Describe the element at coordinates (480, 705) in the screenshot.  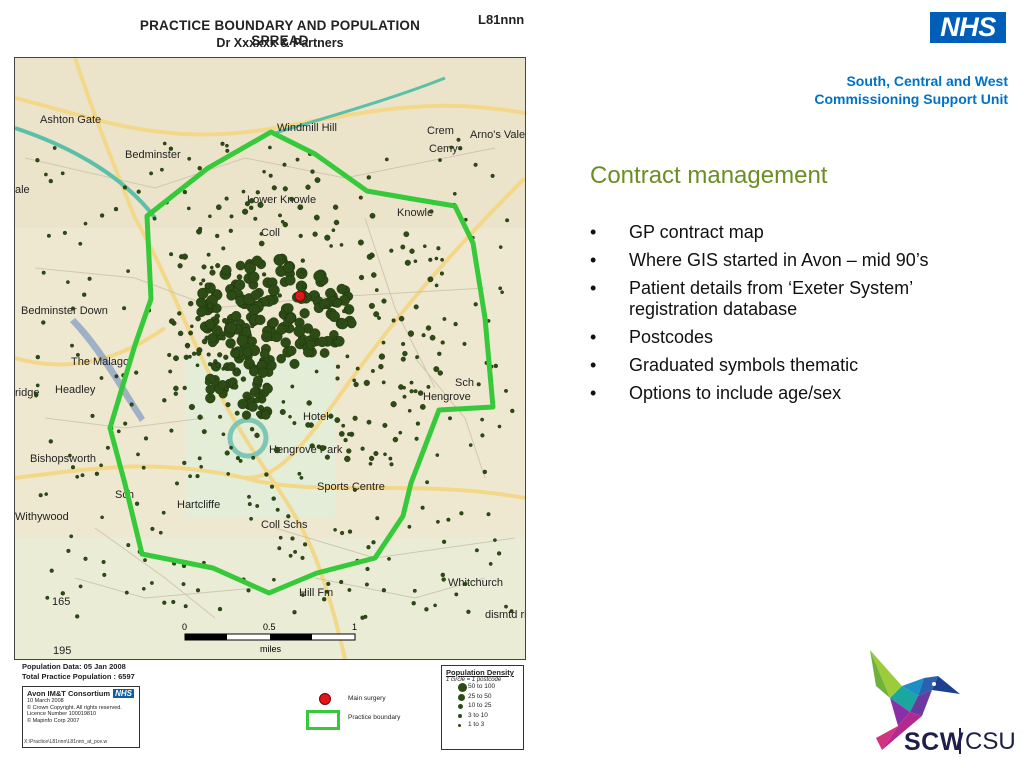
I see `density-label: 10 to 25` at that location.